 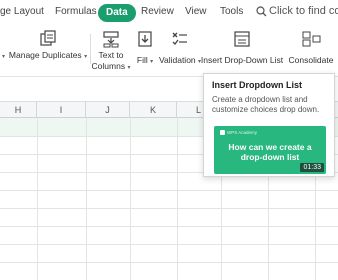 I want to click on tab-formulas: Formulas, so click(x=76, y=11).